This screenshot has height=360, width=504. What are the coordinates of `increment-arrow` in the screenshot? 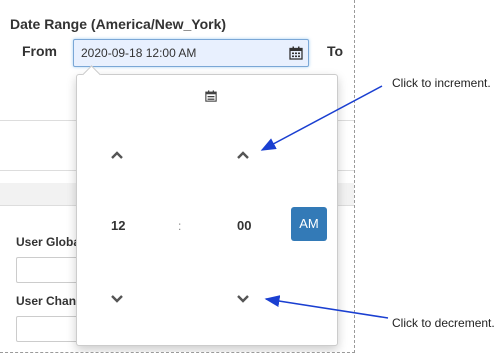 It's located at (321, 118).